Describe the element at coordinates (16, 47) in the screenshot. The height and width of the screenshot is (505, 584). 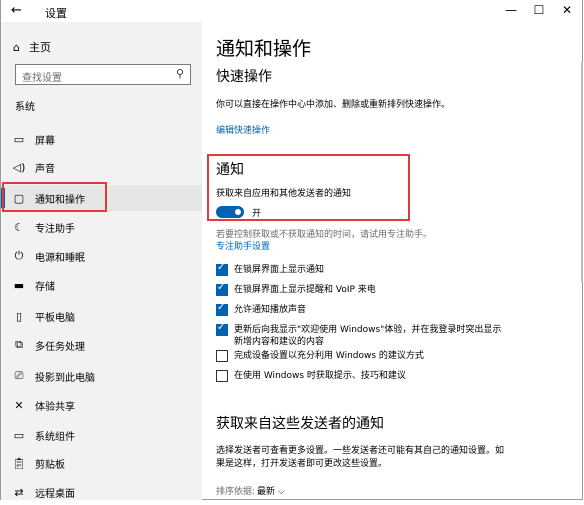
I see `home-icon: ⌂` at that location.